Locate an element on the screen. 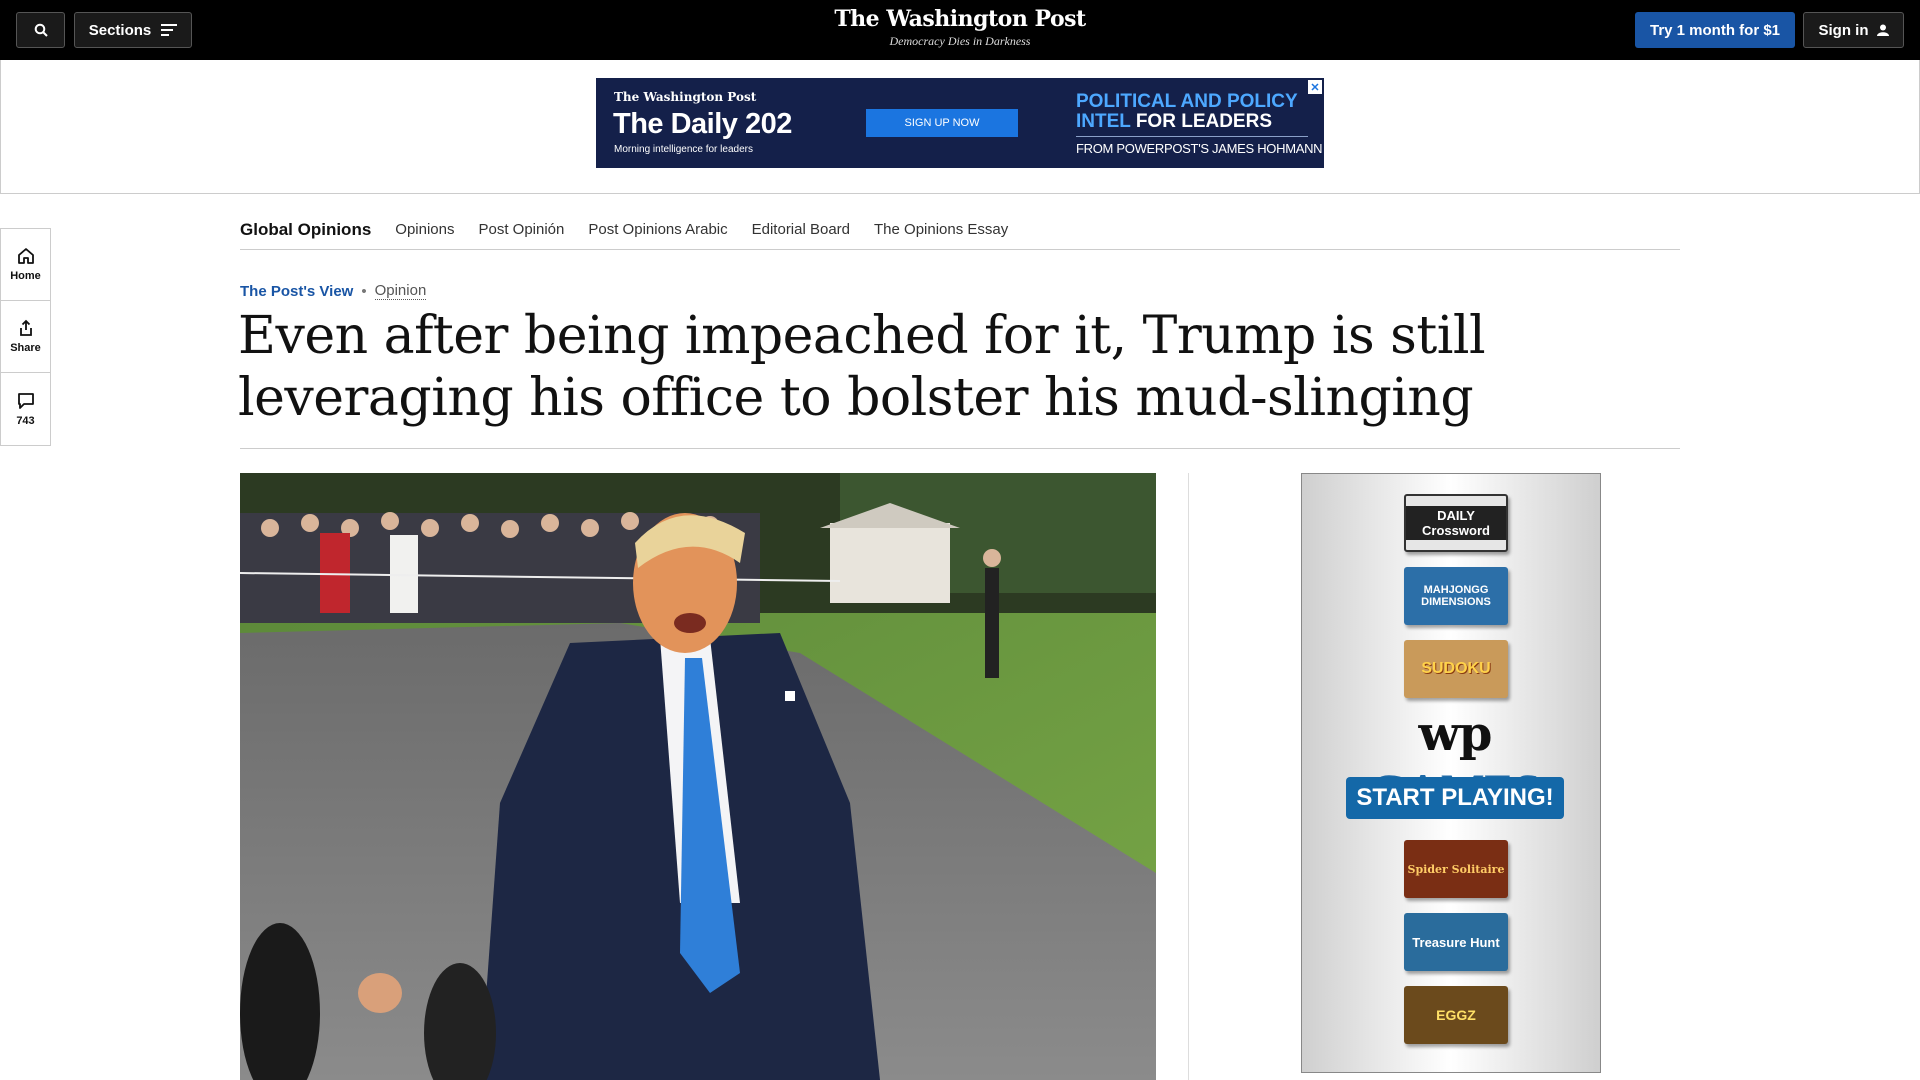 The height and width of the screenshot is (1080, 1920). mahjongg-tile-label: MAHJONGG DIMENSIONS is located at coordinates (1456, 596).